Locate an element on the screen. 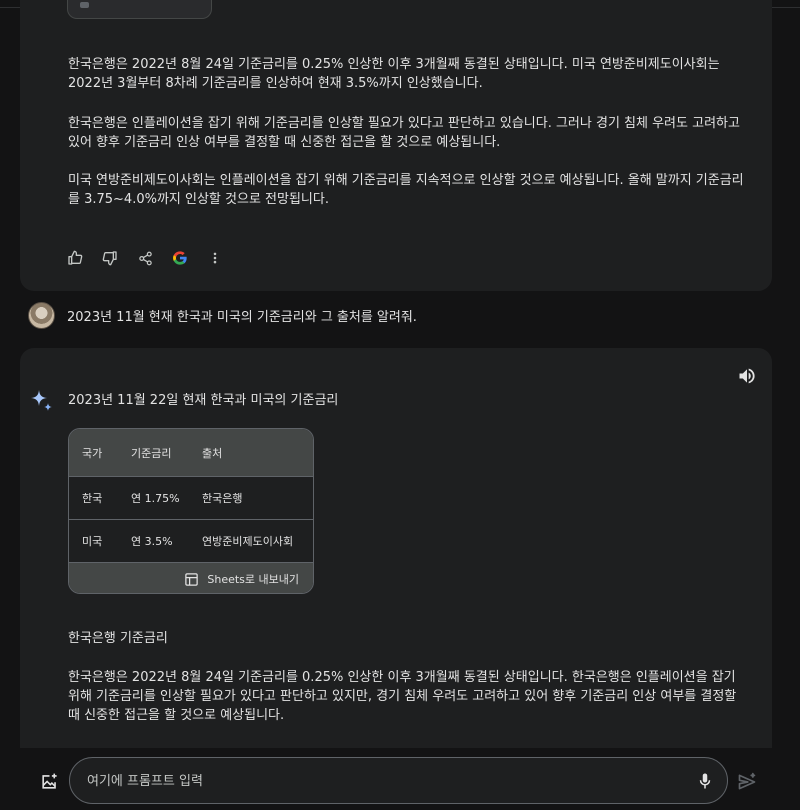  table-cell: 한국은행 is located at coordinates (222, 498).